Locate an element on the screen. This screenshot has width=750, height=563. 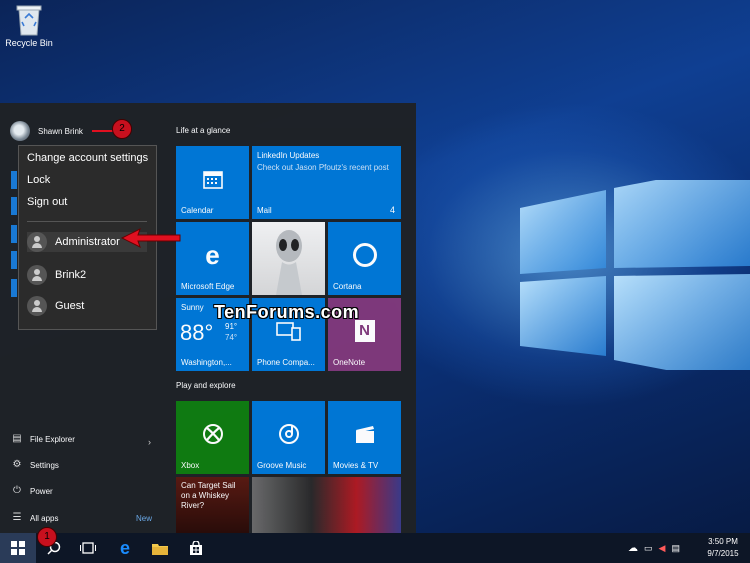
edge-taskbar-button: e is located at coordinates (125, 548).